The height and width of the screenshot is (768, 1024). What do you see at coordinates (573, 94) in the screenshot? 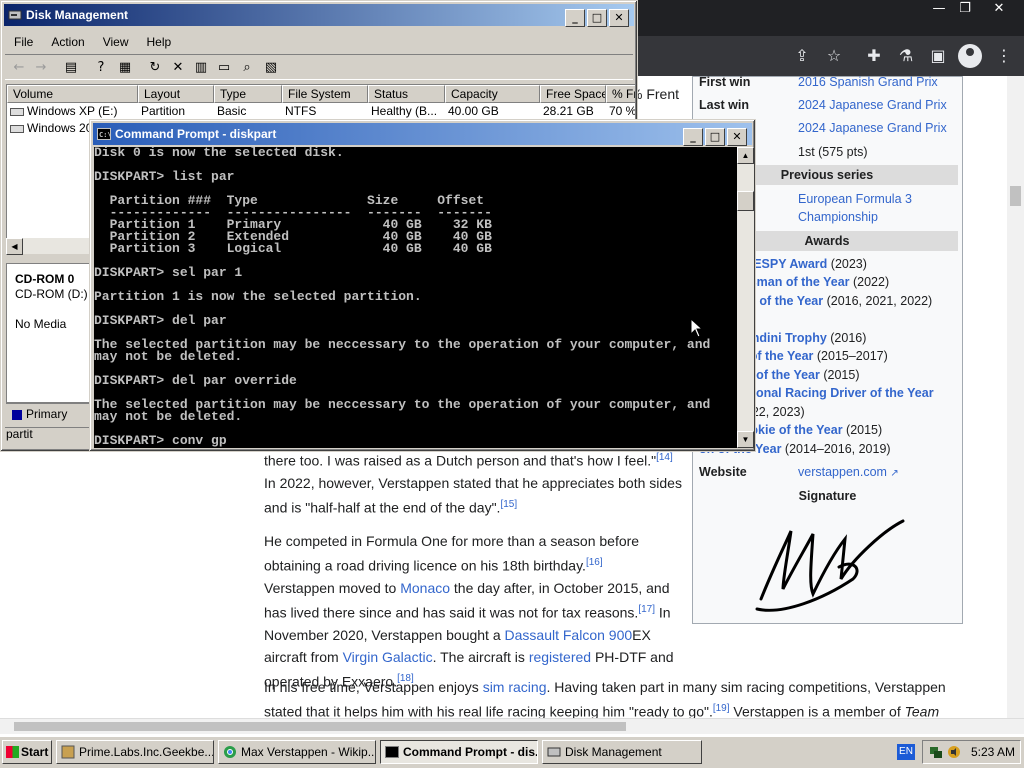
I see `column-header: Free Space` at bounding box center [573, 94].